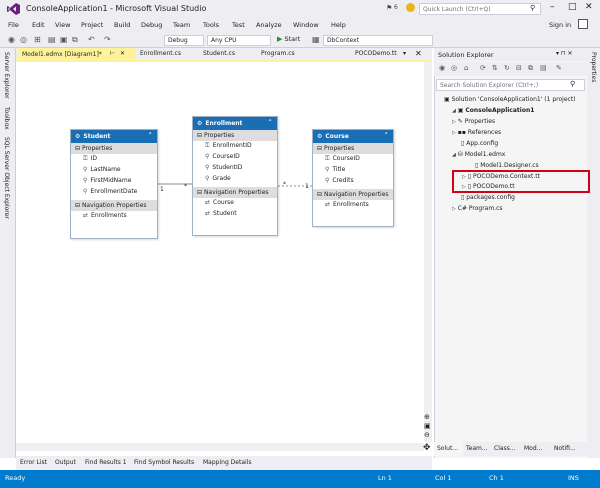 The image size is (600, 488). What do you see at coordinates (389, 8) in the screenshot?
I see `notifications-flag-icon: ⚑` at bounding box center [389, 8].